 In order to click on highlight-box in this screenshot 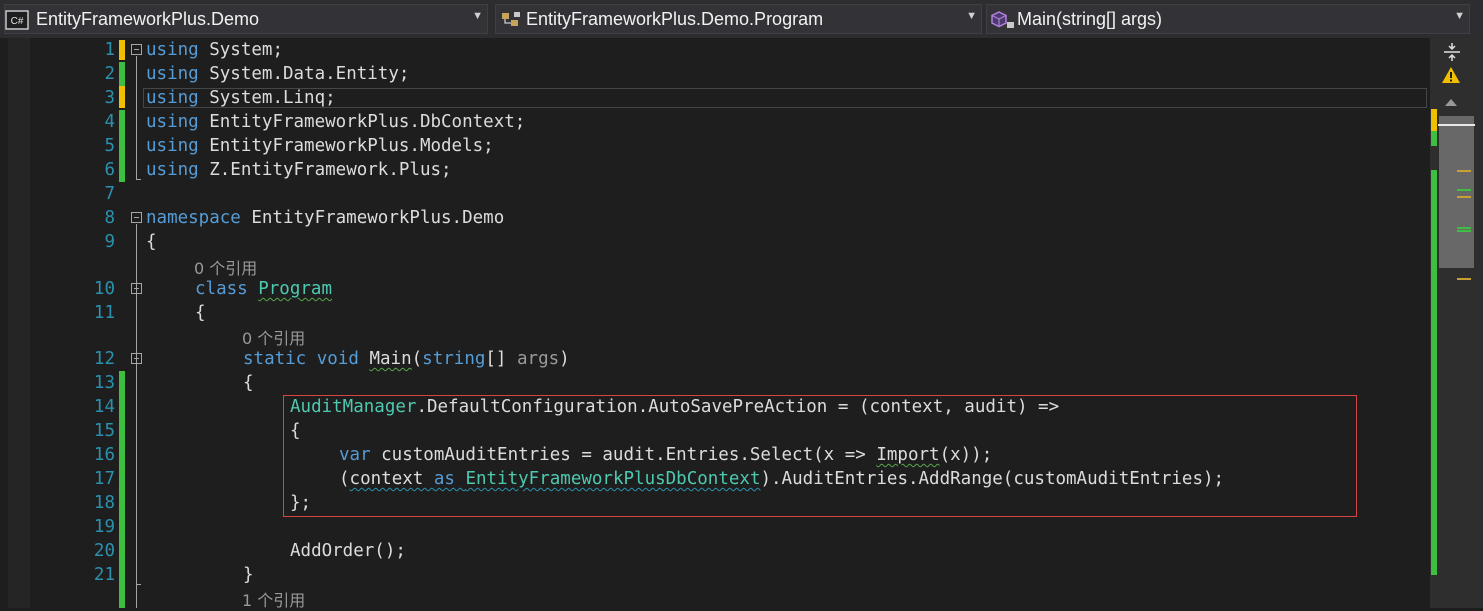, I will do `click(820, 456)`.